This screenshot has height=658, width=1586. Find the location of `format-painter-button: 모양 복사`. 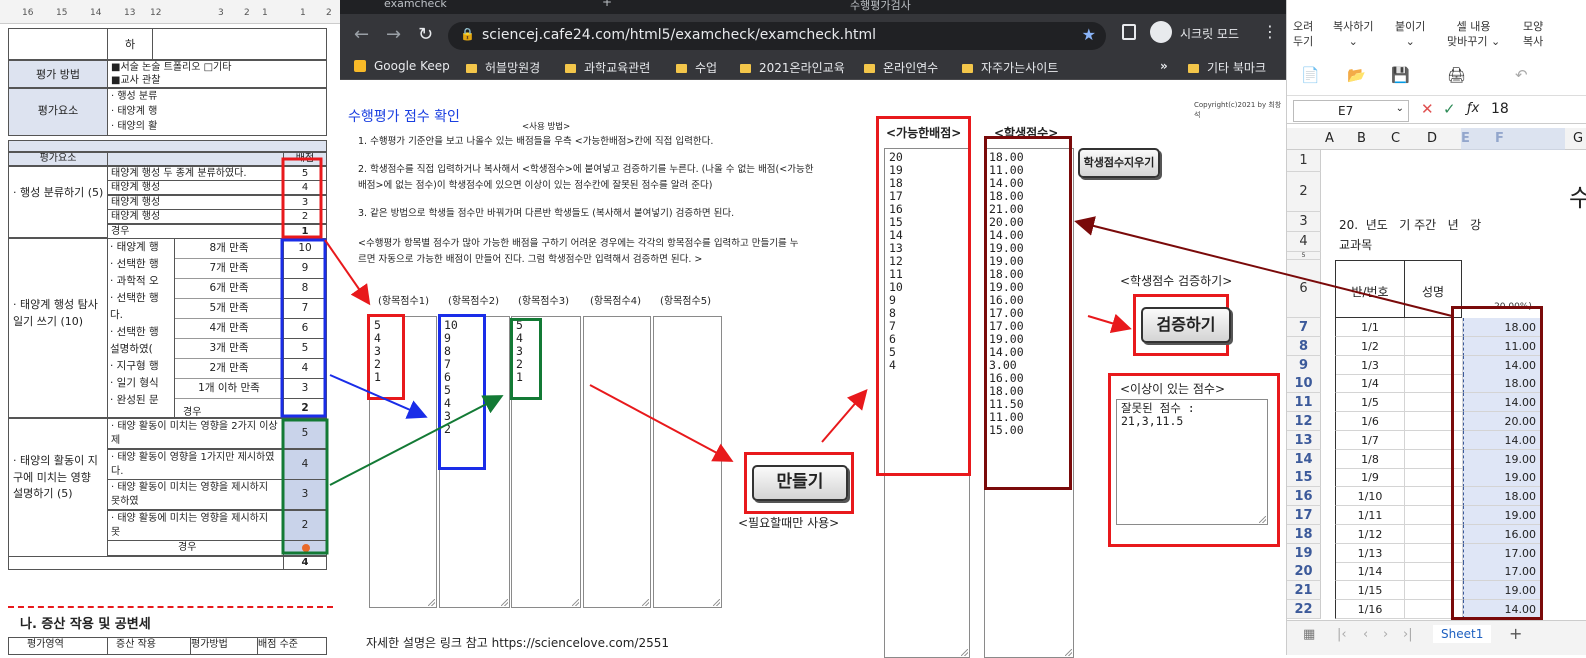

format-painter-button: 모양 복사 is located at coordinates (1533, 35).